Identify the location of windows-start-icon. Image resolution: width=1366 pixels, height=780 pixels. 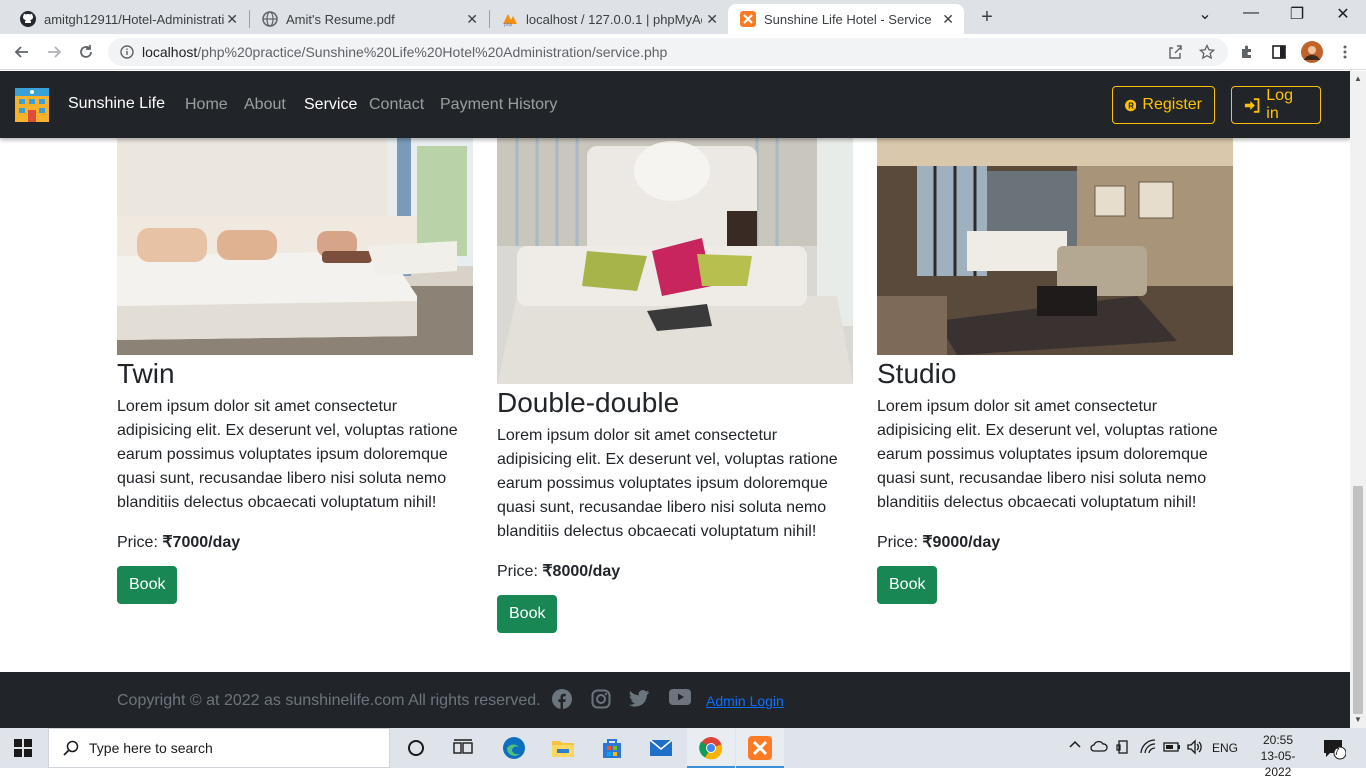
(23, 748).